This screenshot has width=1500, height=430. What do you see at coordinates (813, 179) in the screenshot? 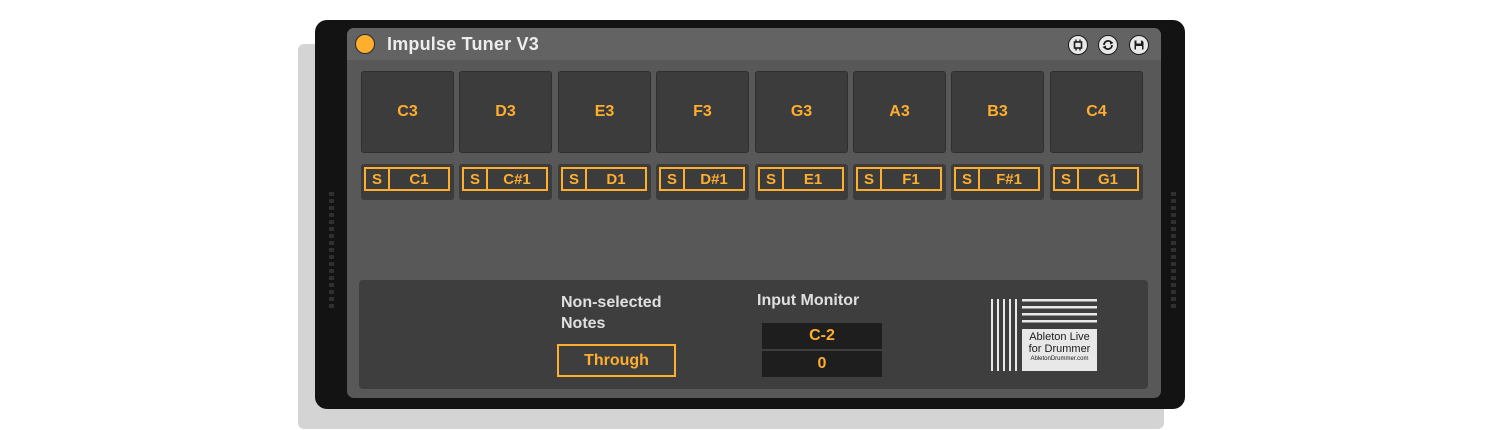
I see `target-note-field: E1` at bounding box center [813, 179].